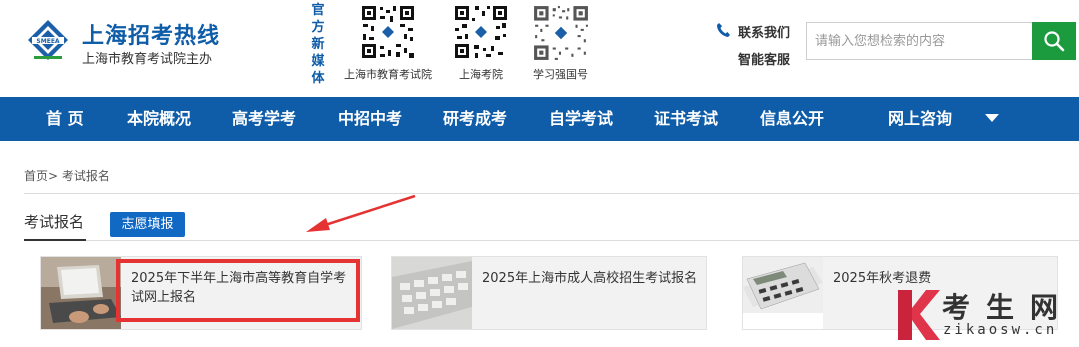  I want to click on contact-us-link: 联系我们, so click(764, 31).